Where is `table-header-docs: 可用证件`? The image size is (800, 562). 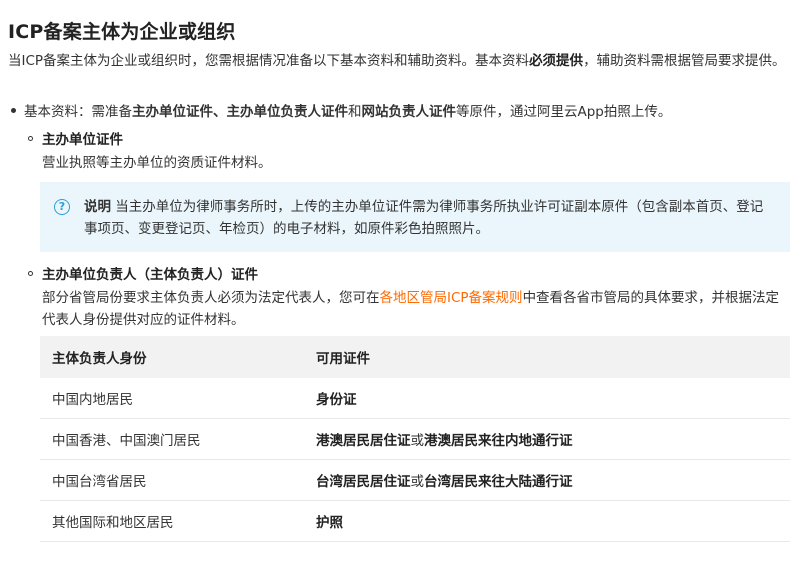 table-header-docs: 可用证件 is located at coordinates (547, 357).